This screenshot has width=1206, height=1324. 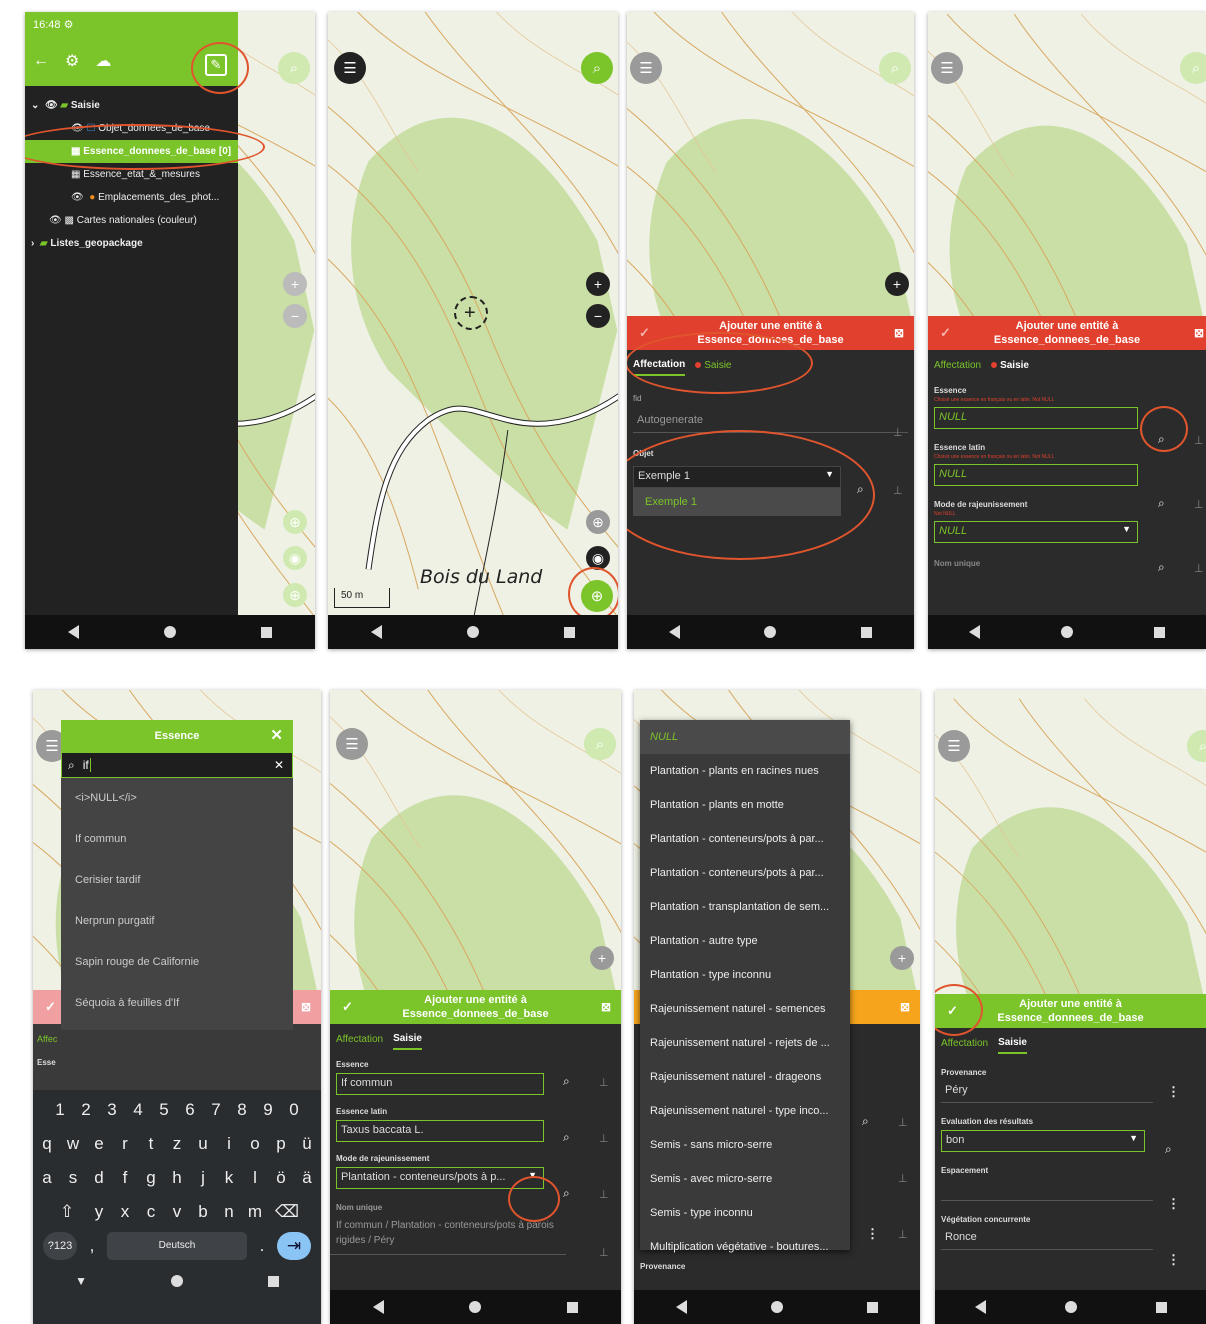 What do you see at coordinates (99, 1144) in the screenshot?
I see `key-e: e` at bounding box center [99, 1144].